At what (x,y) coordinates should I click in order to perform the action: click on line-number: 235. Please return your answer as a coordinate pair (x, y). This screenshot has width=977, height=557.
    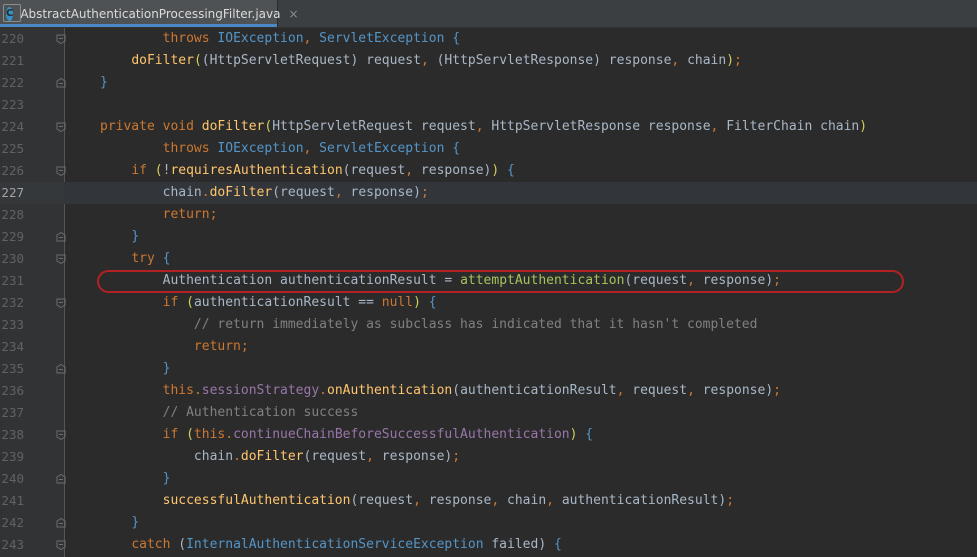
    Looking at the image, I should click on (12, 369).